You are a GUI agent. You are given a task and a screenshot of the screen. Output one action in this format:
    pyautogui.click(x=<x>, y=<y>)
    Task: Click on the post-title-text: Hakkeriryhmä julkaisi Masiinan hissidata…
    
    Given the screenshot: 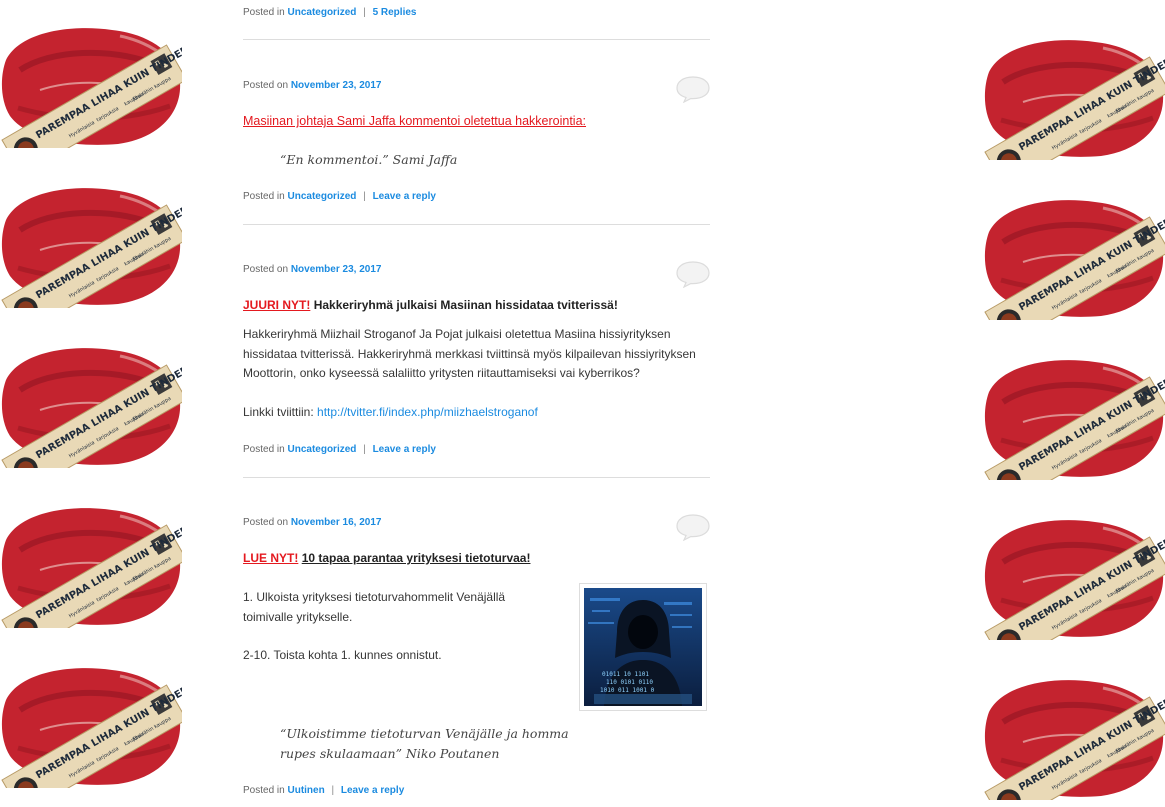 What is the action you would take?
    pyautogui.click(x=466, y=305)
    